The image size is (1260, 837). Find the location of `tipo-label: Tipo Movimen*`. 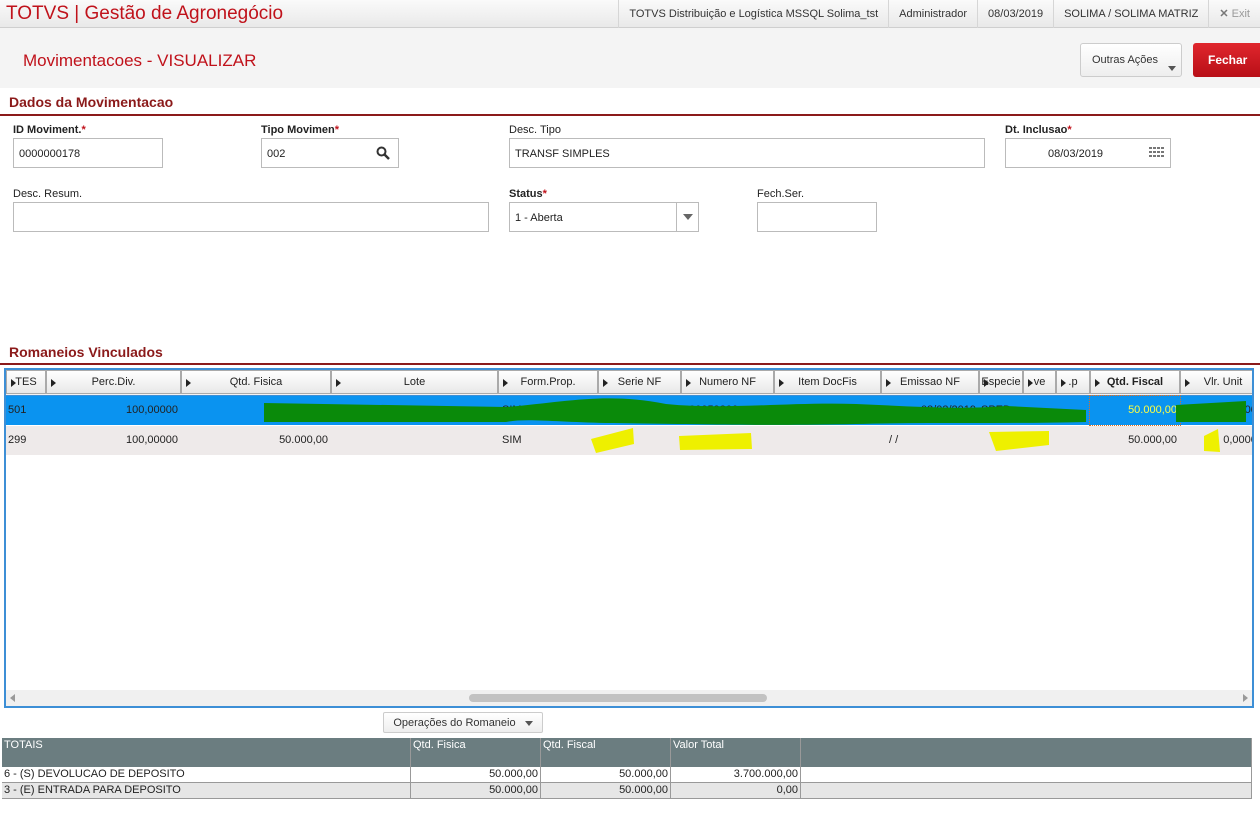

tipo-label: Tipo Movimen* is located at coordinates (300, 130).